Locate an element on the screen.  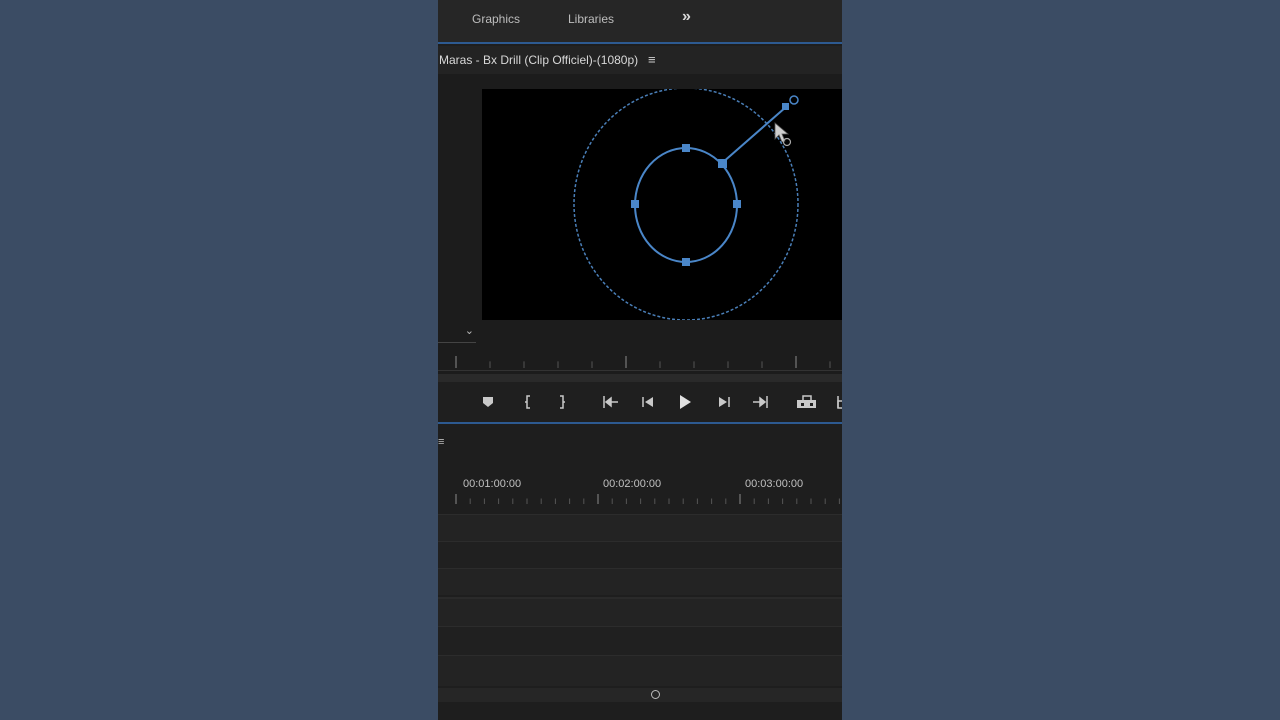
monitor-scrub-bar is located at coordinates (640, 378).